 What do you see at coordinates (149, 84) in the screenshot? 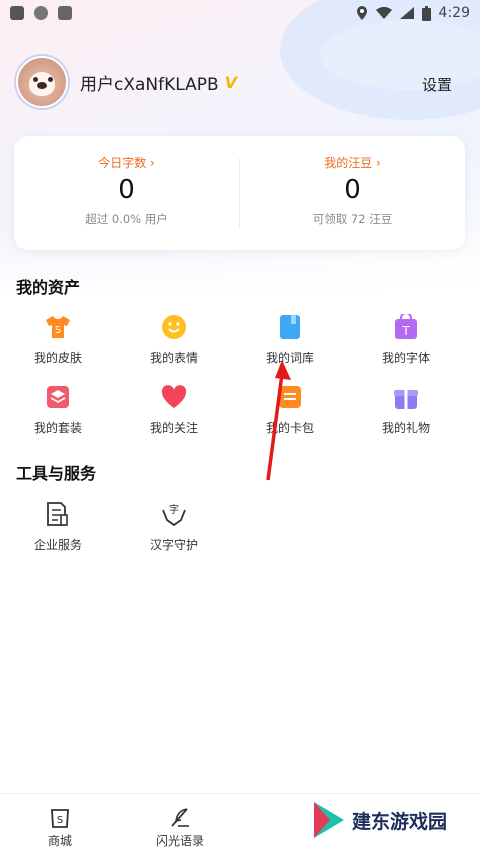
I see `username: 用户cXaNfKLAPB` at bounding box center [149, 84].